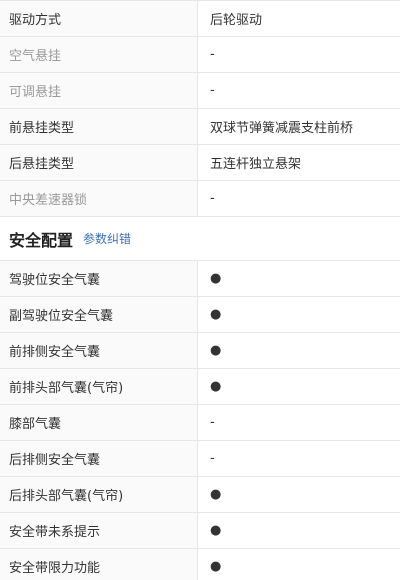 This screenshot has width=400, height=580. What do you see at coordinates (99, 314) in the screenshot?
I see `row-label: 副驾驶位安全气囊` at bounding box center [99, 314].